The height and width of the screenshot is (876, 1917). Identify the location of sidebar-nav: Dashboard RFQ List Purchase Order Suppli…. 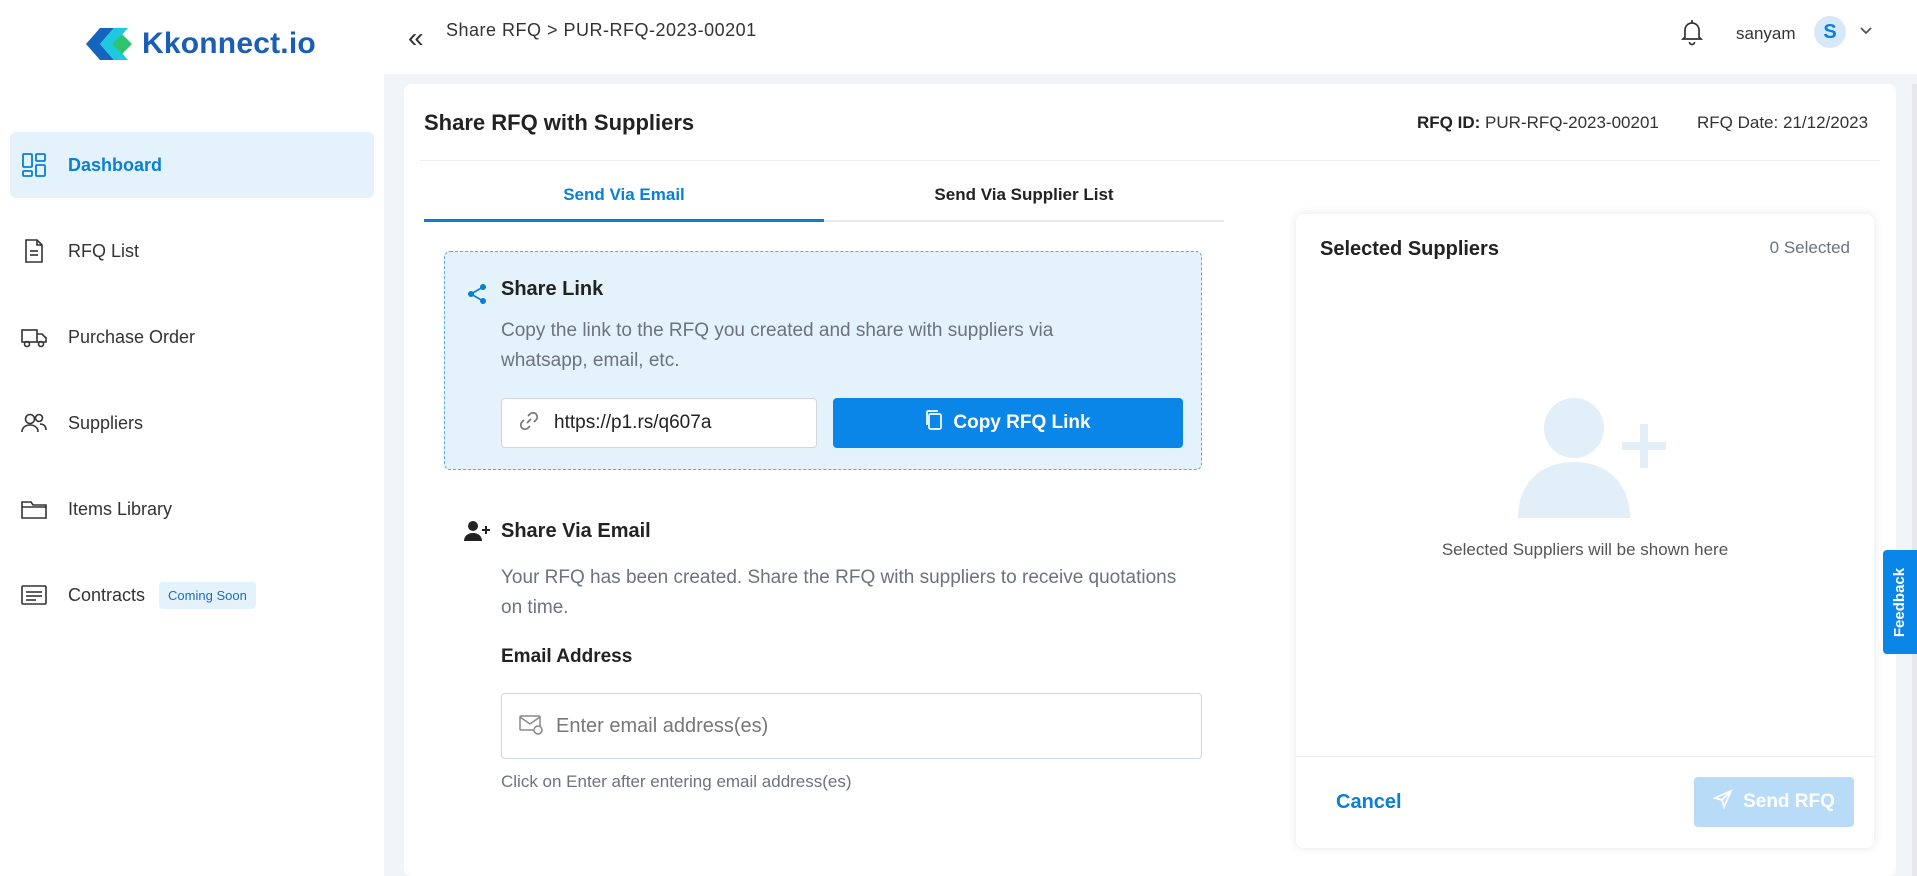
(192, 390).